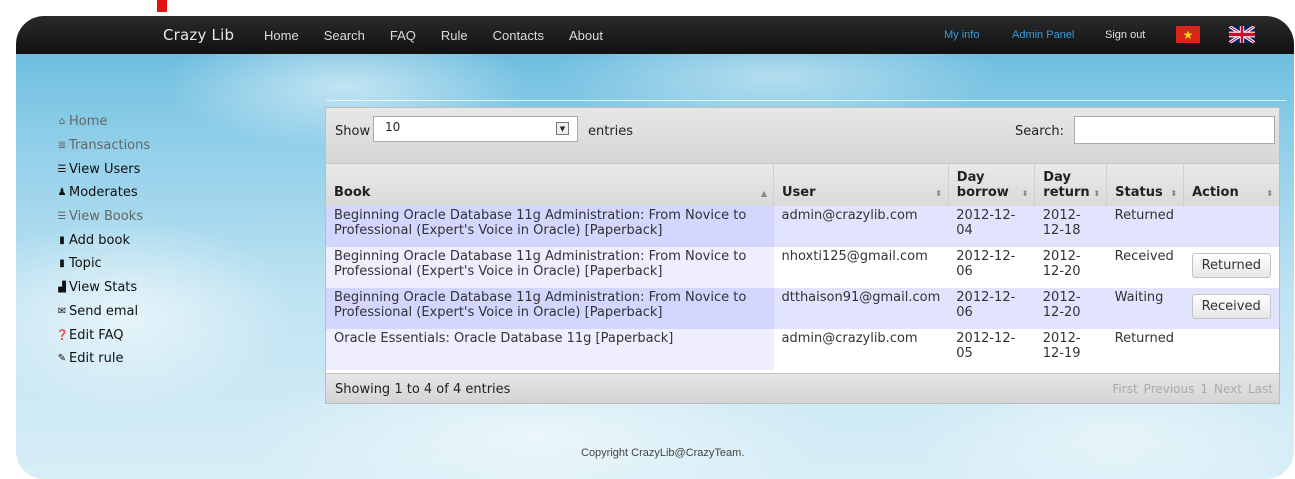 The image size is (1295, 479). What do you see at coordinates (62, 335) in the screenshot?
I see `question-icon: ❓` at bounding box center [62, 335].